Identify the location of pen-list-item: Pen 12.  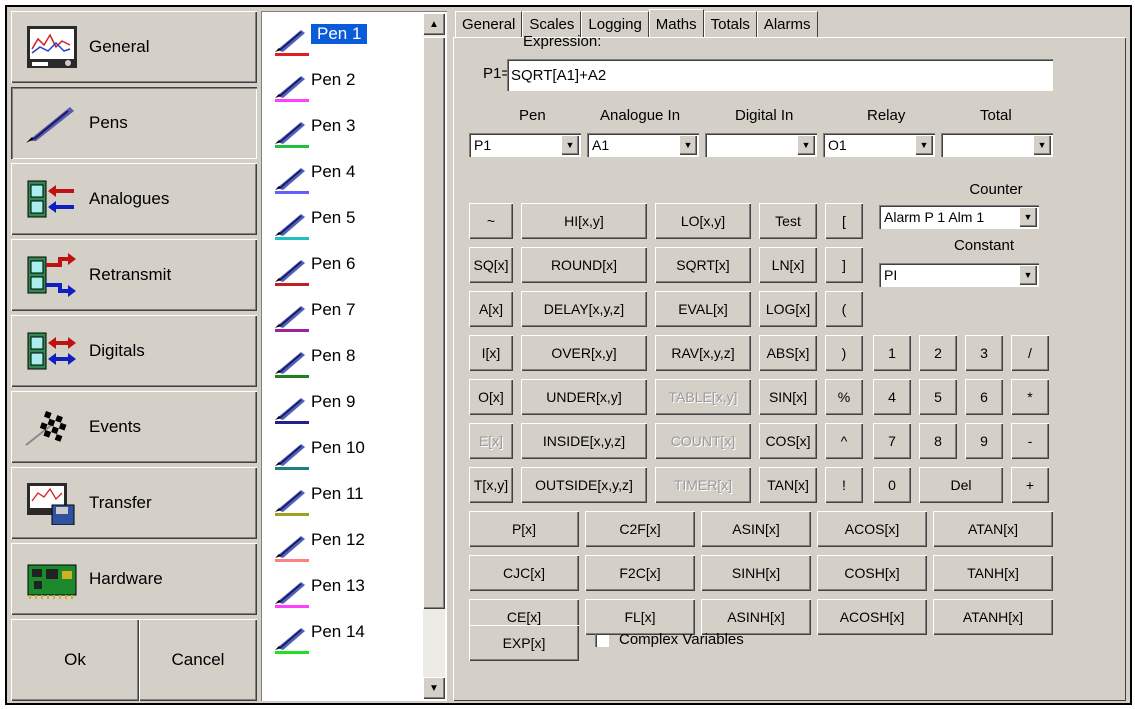
(342, 545).